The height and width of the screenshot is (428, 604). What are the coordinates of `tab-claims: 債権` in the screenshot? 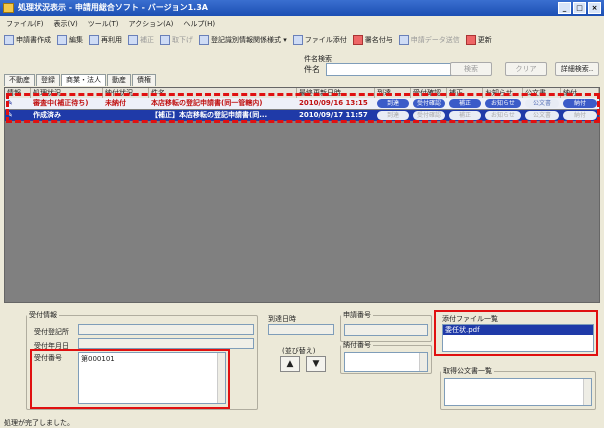 It's located at (144, 80).